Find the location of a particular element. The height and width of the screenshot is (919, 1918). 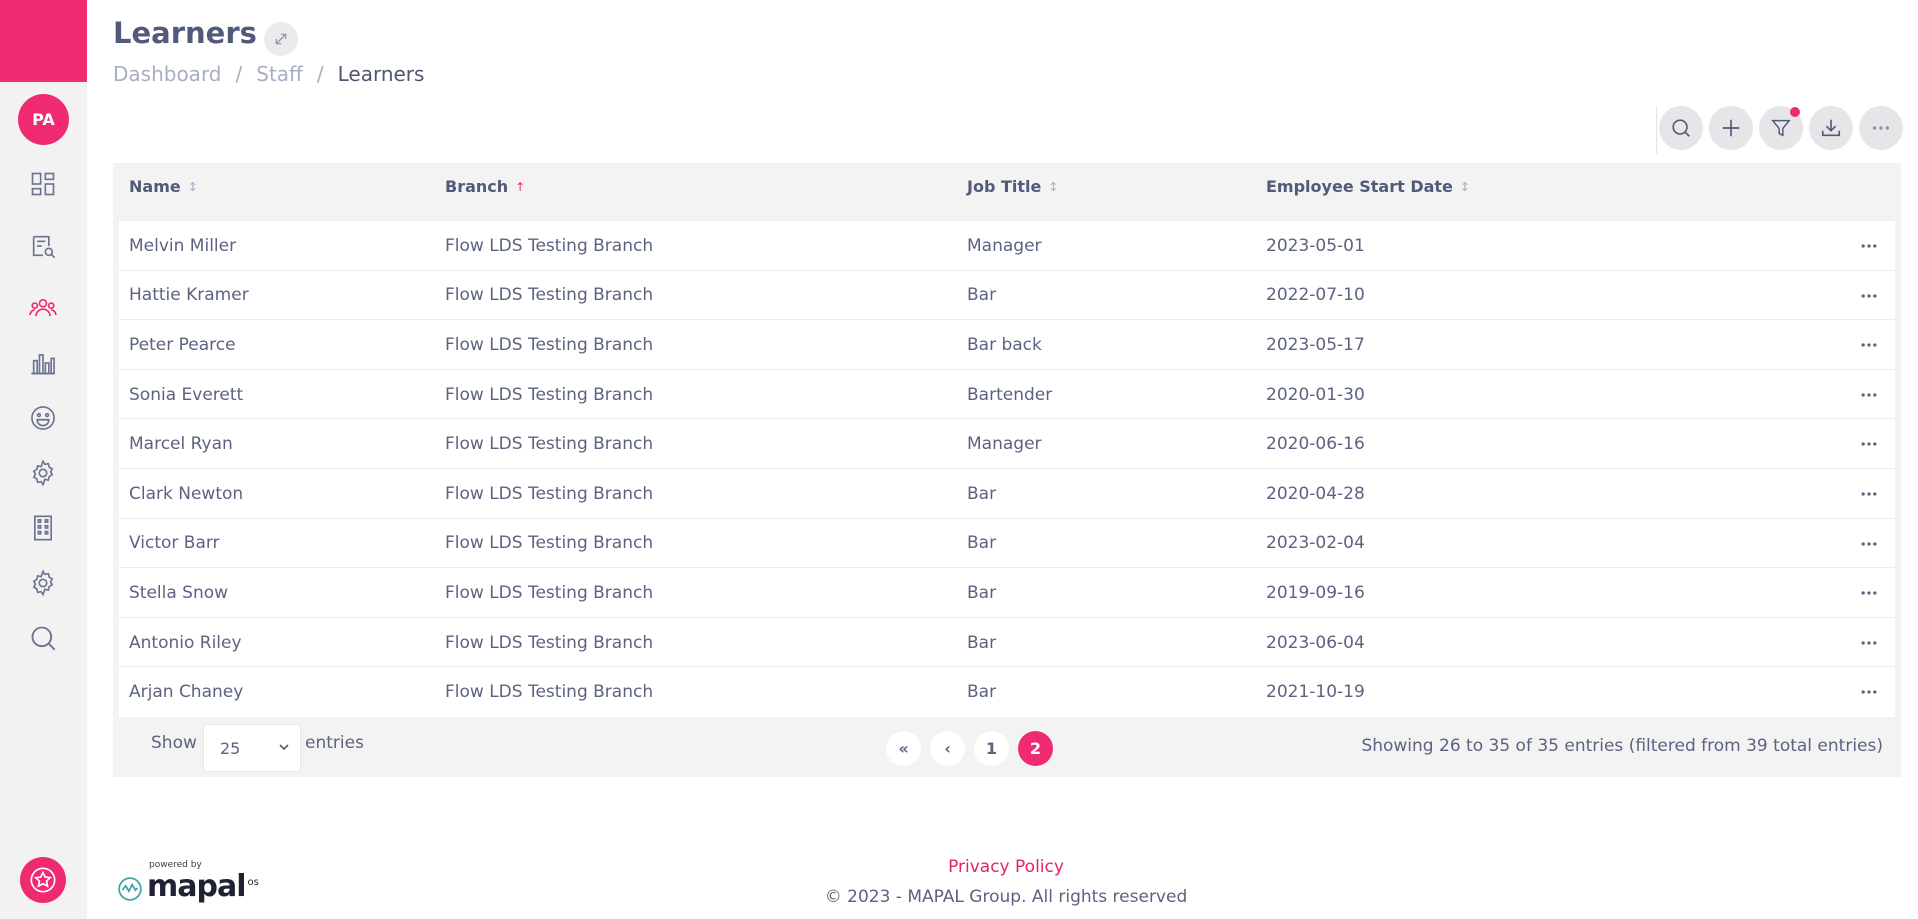

user-avatar: PA is located at coordinates (43, 119).